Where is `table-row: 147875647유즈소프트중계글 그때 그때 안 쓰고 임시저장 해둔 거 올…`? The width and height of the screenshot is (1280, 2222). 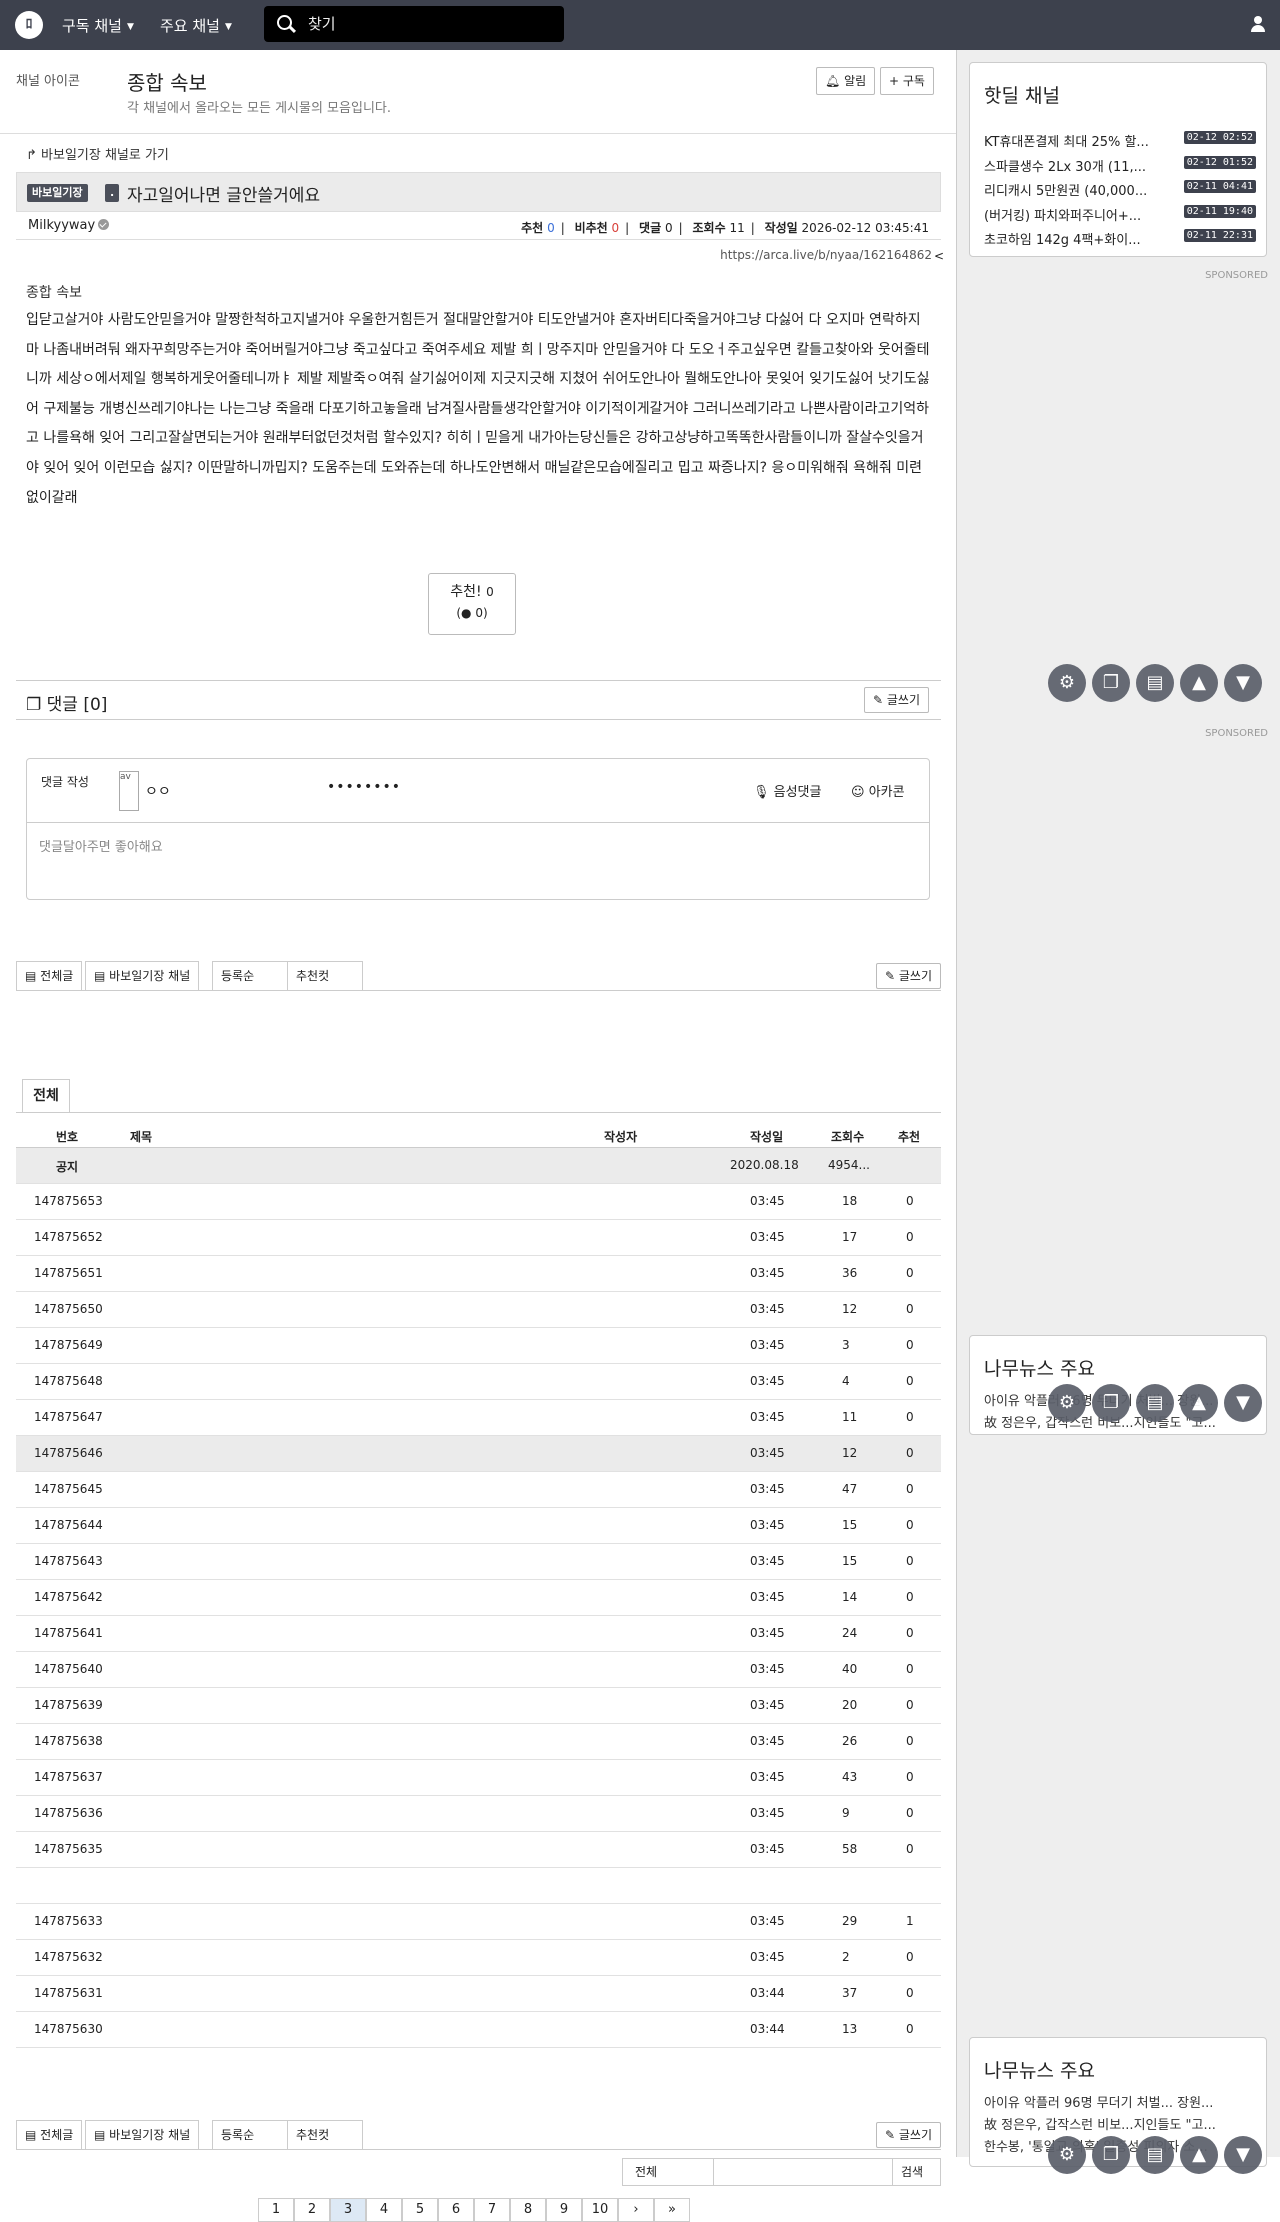 table-row: 147875647유즈소프트중계글 그때 그때 안 쓰고 임시저장 해둔 거 올… is located at coordinates (478, 1418).